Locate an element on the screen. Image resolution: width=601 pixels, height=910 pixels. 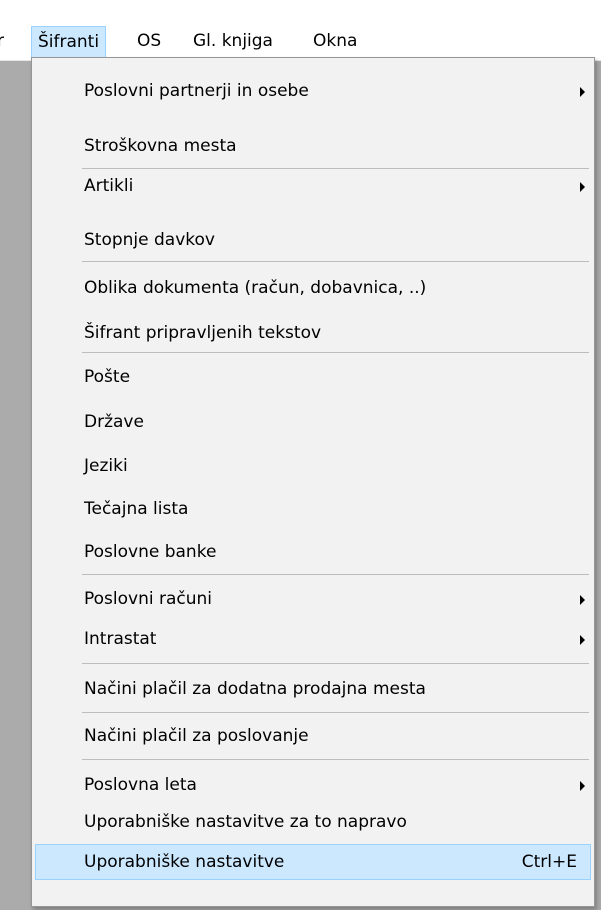
menu-item-uporabniske-nastavitve: Uporabniške nastavitve Ctrl+E is located at coordinates (313, 862).